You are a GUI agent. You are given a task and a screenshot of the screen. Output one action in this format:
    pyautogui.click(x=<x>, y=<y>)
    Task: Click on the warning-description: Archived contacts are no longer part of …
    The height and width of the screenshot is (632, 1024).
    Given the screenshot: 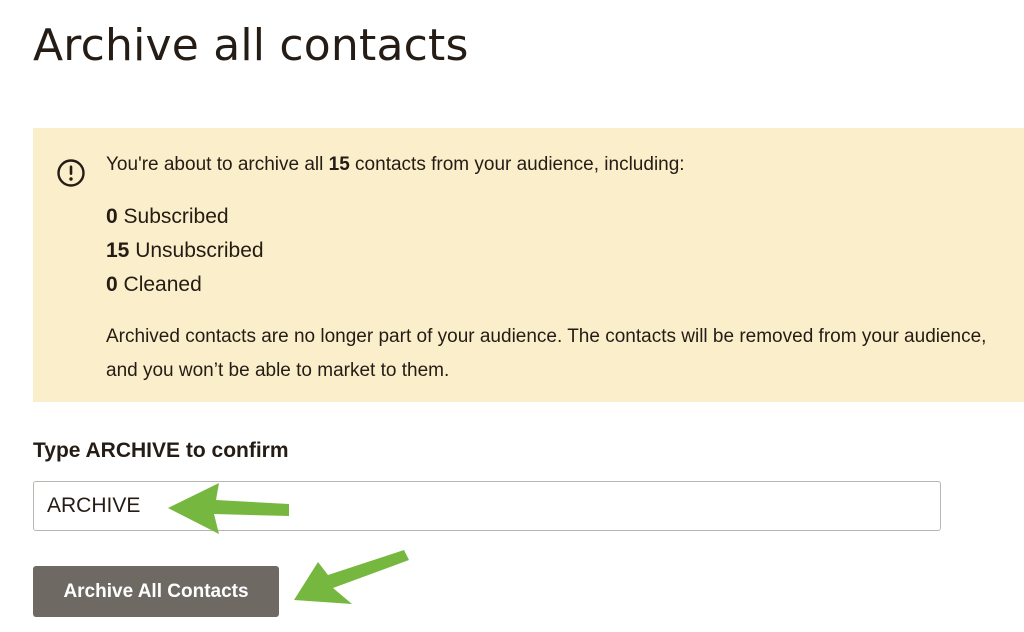 What is the action you would take?
    pyautogui.click(x=546, y=353)
    